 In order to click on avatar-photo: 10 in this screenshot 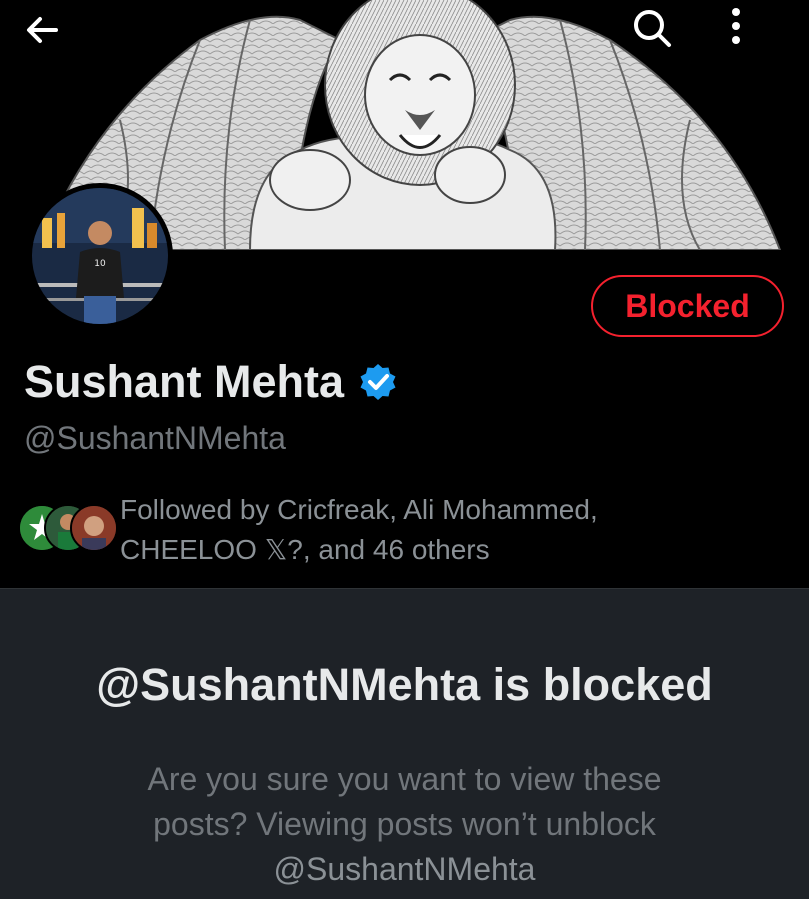, I will do `click(100, 256)`.